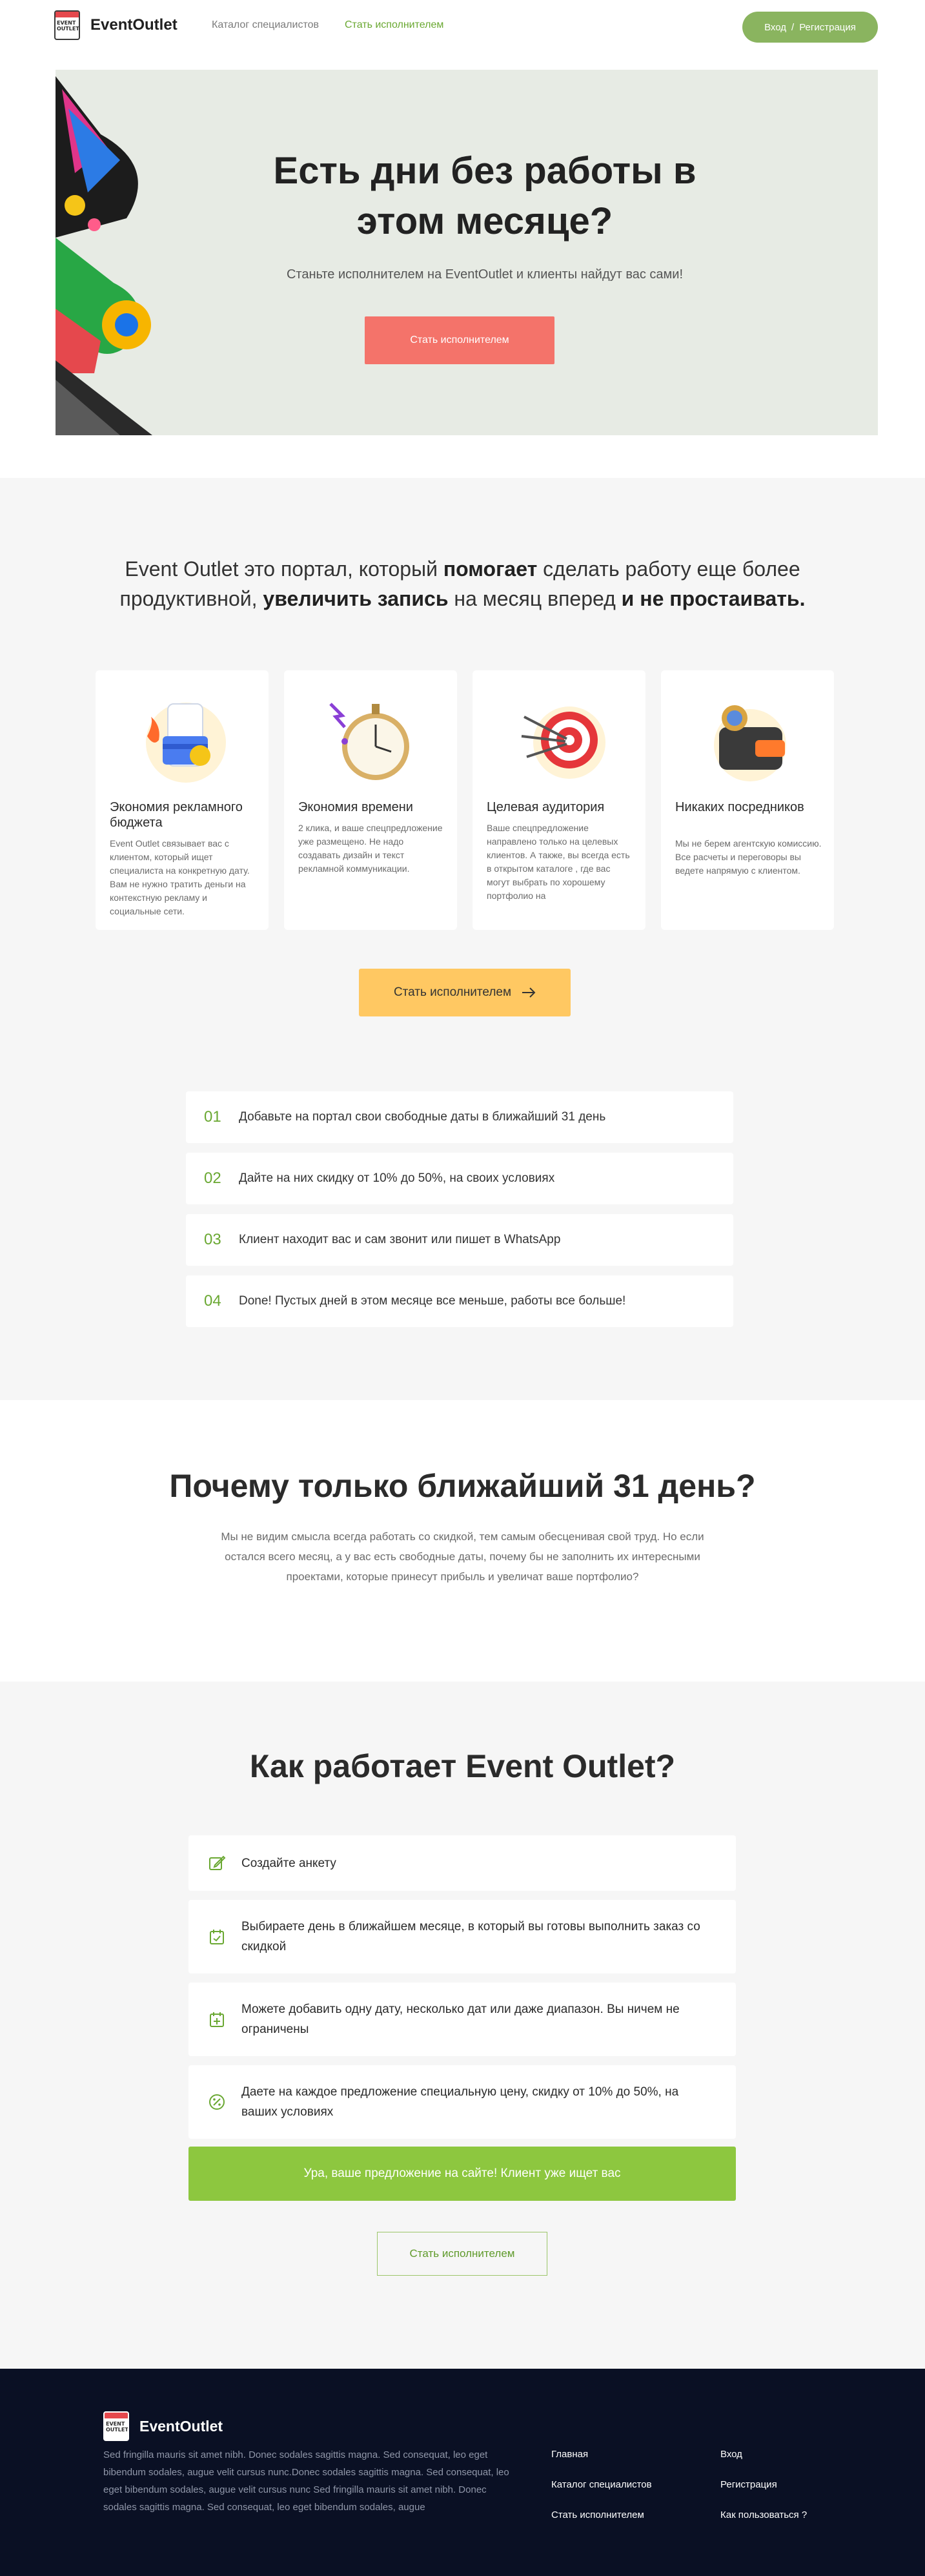  I want to click on main-nav: Каталог специалистов Стать исполнителем, so click(327, 25).